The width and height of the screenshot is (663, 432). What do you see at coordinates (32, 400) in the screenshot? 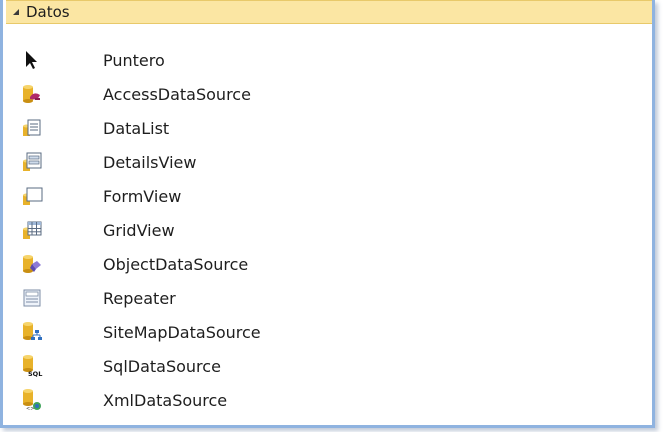
I see `xml-datasource-icon: <>` at bounding box center [32, 400].